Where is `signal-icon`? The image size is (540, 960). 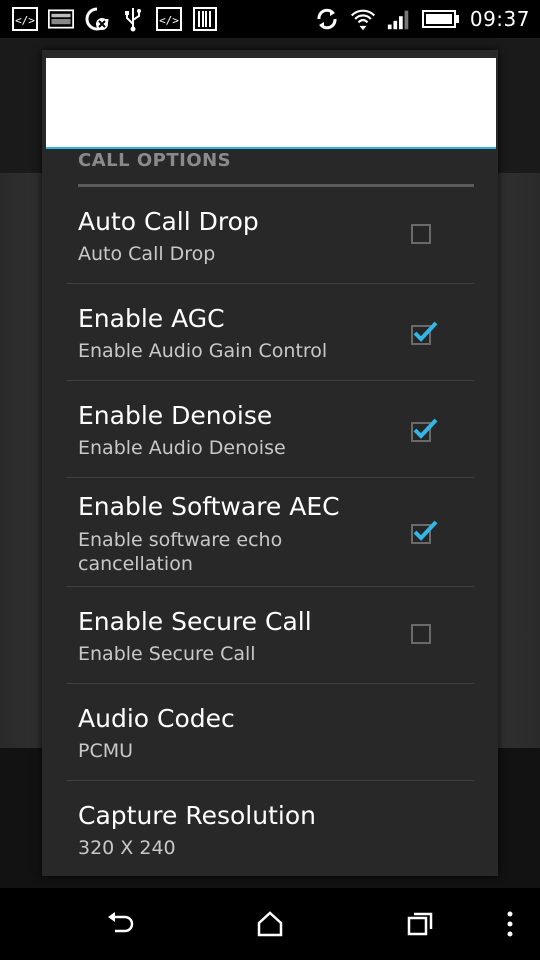 signal-icon is located at coordinates (399, 19).